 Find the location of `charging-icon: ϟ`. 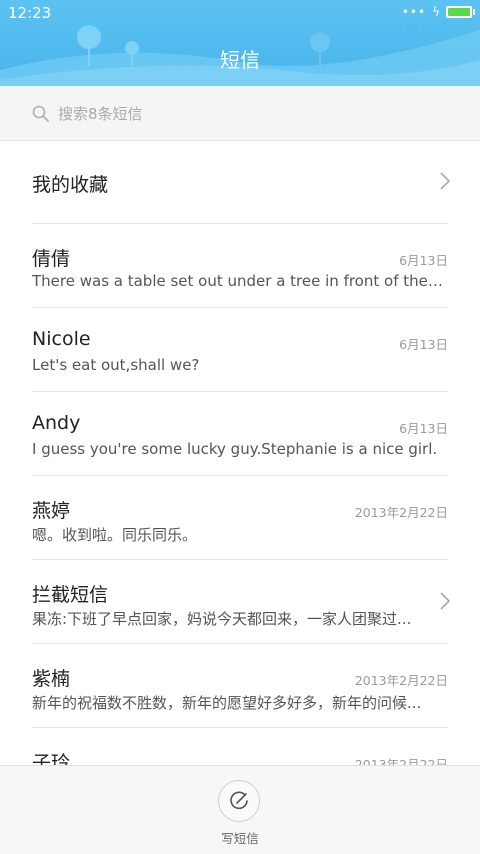

charging-icon: ϟ is located at coordinates (436, 12).